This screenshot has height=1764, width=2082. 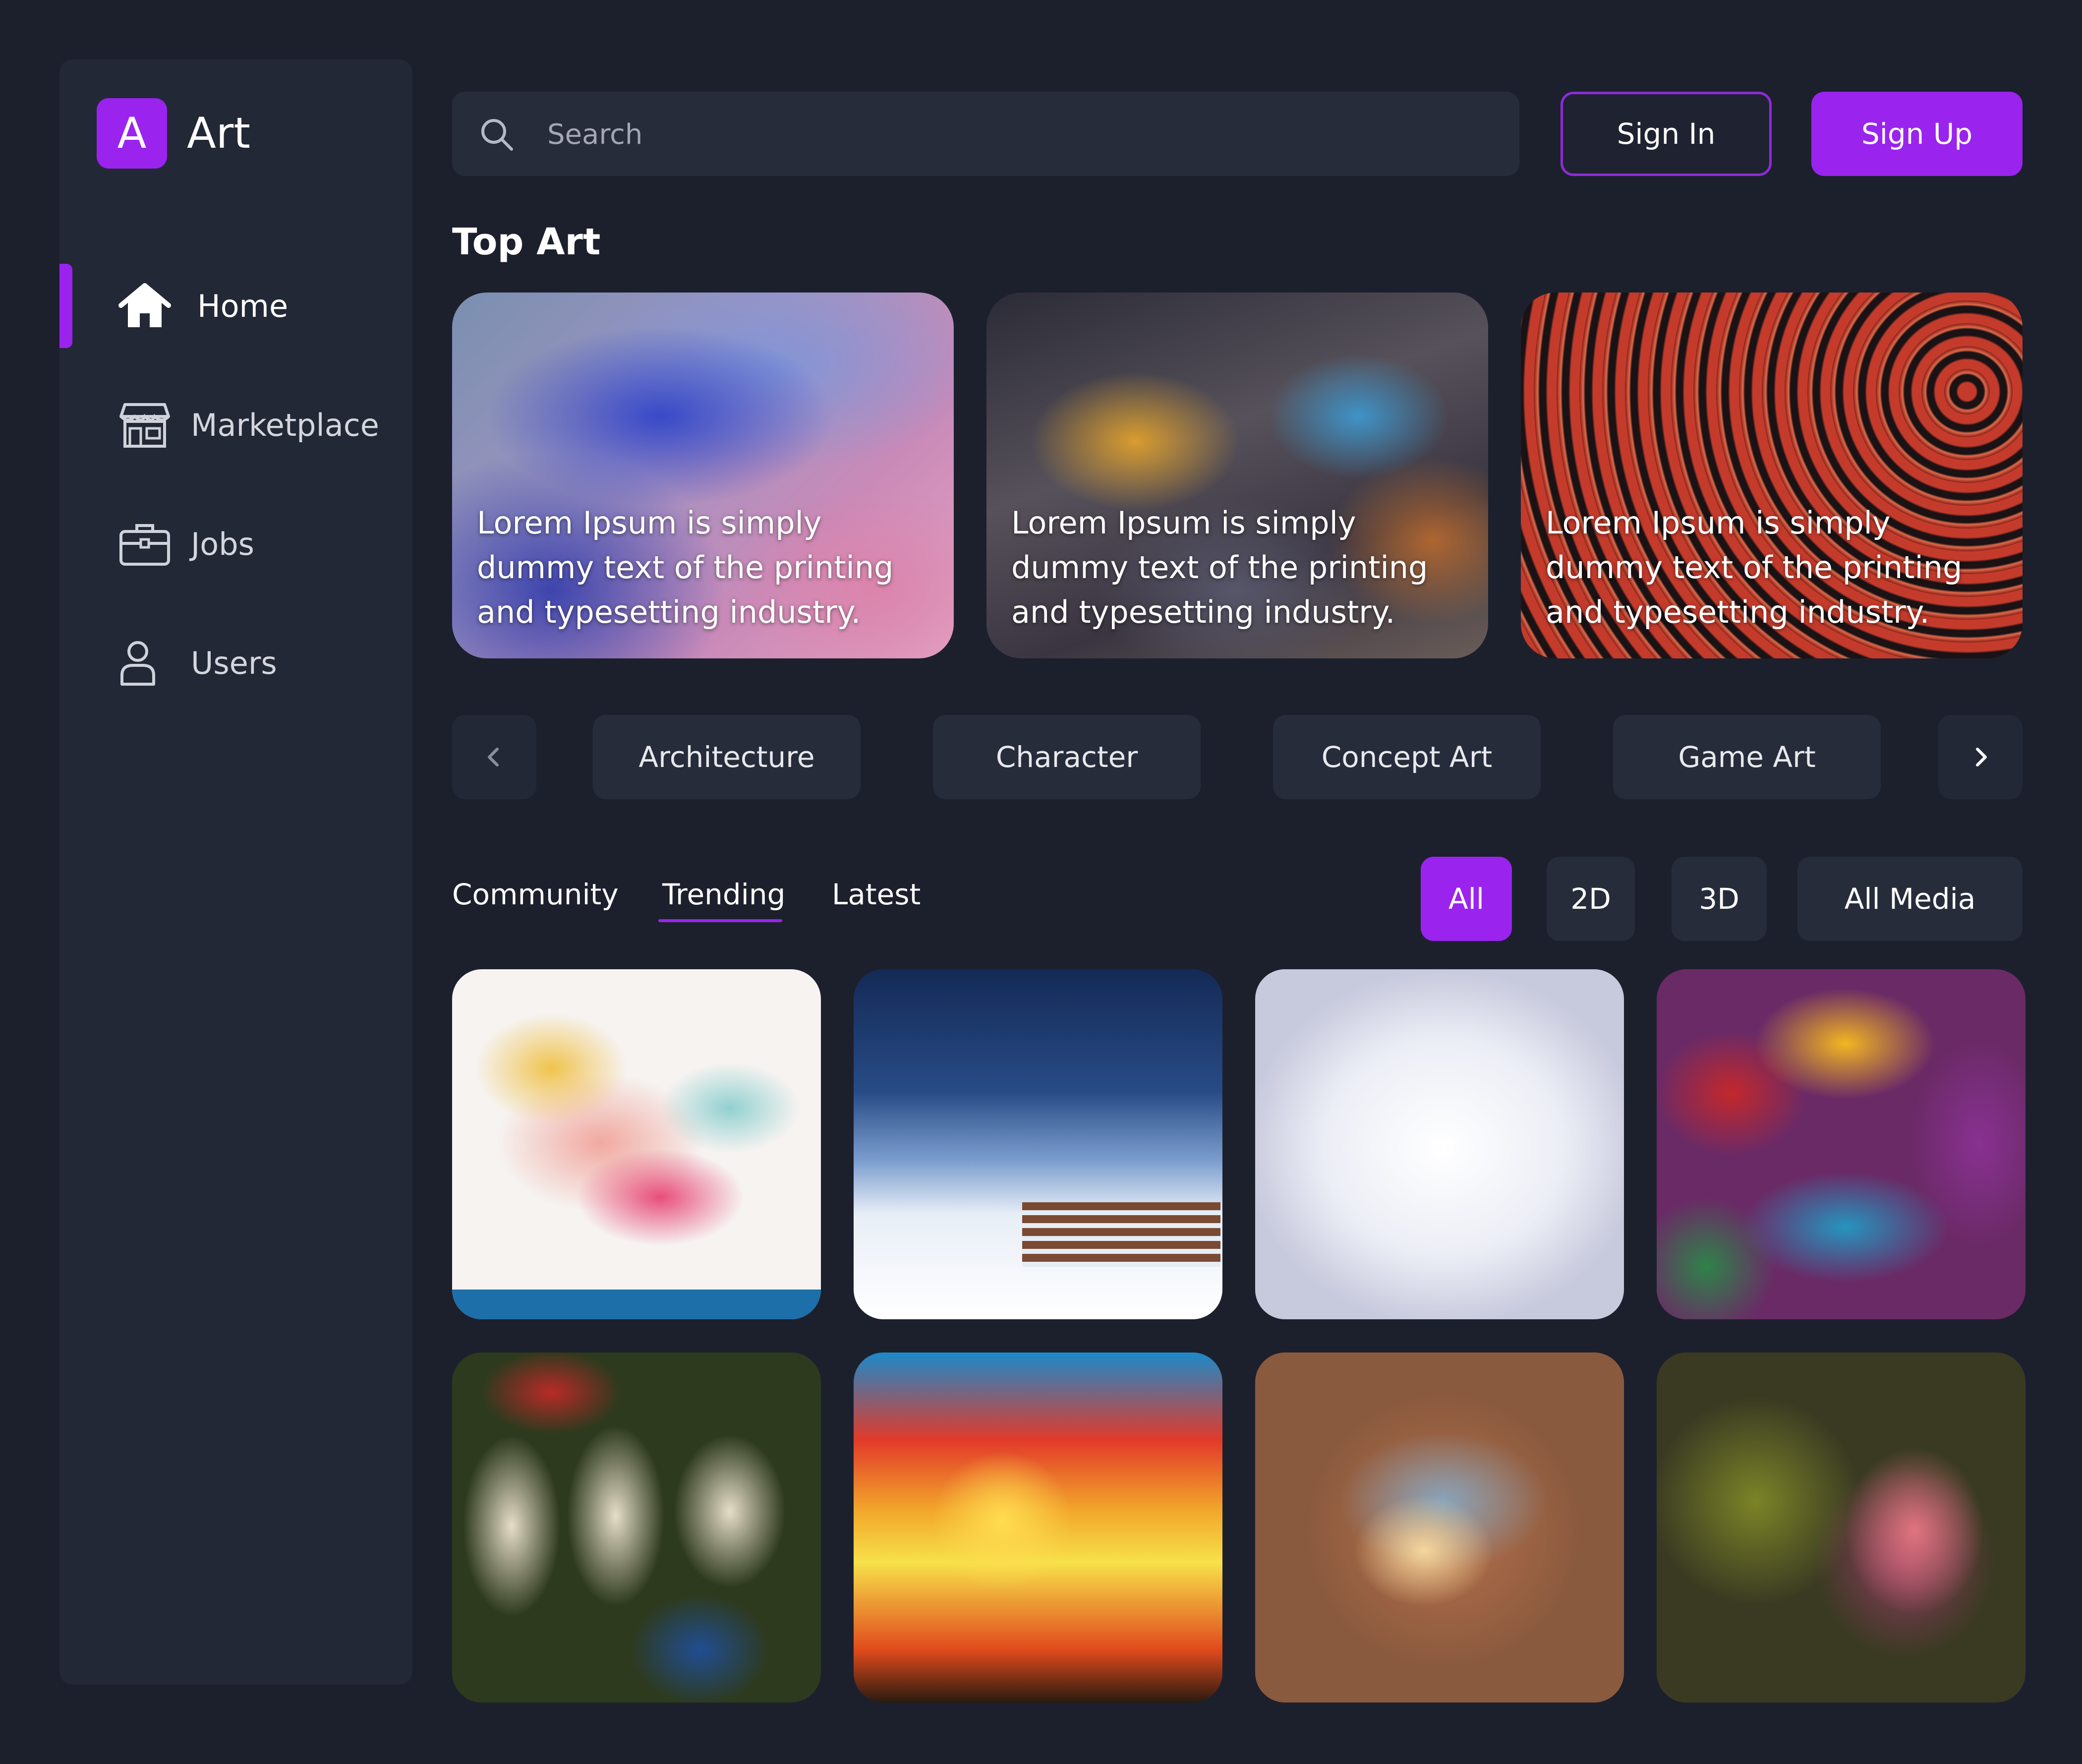 I want to click on filter-3d: 3D, so click(x=1719, y=899).